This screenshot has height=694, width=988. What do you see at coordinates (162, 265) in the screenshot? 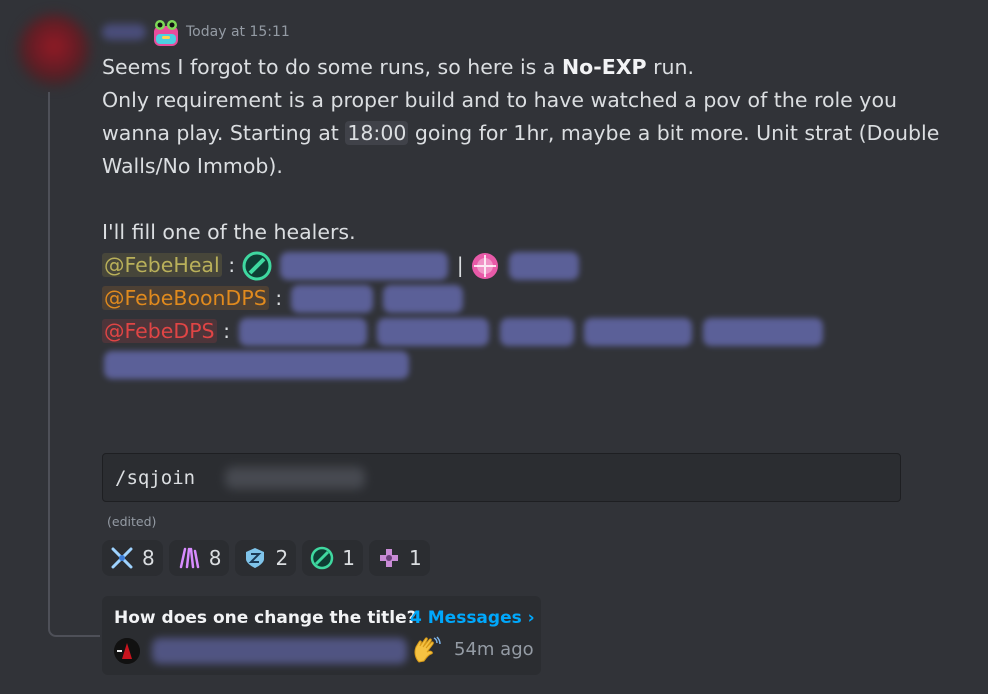
I see `role-mention-heal: @FebeHeal` at bounding box center [162, 265].